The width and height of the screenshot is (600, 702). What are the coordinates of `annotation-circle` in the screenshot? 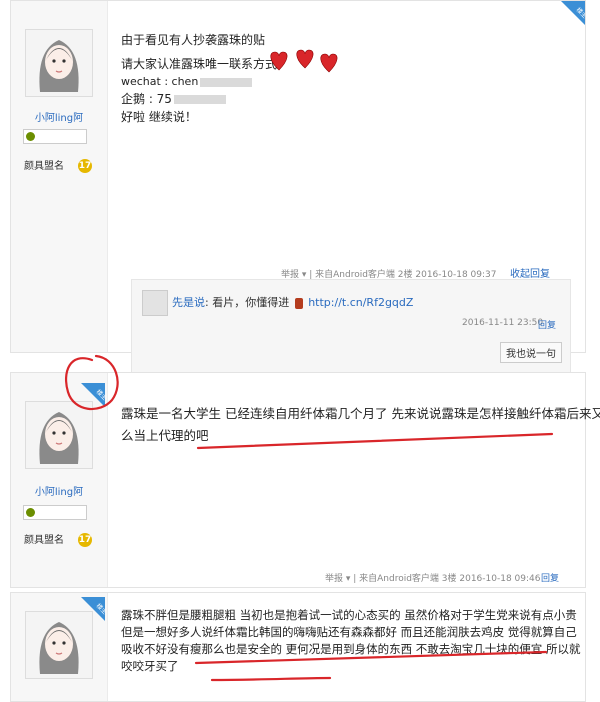 It's located at (91, 382).